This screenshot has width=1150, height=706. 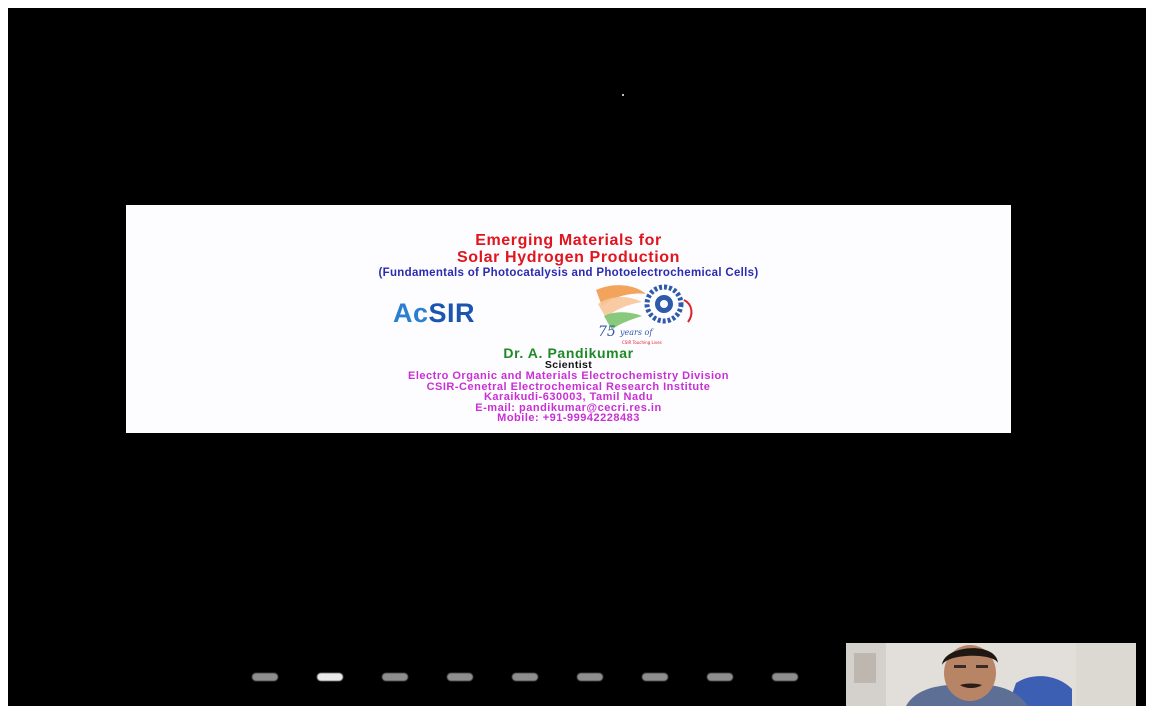 What do you see at coordinates (642, 342) in the screenshot?
I see `csir-tagline: CSIR Touching Lives` at bounding box center [642, 342].